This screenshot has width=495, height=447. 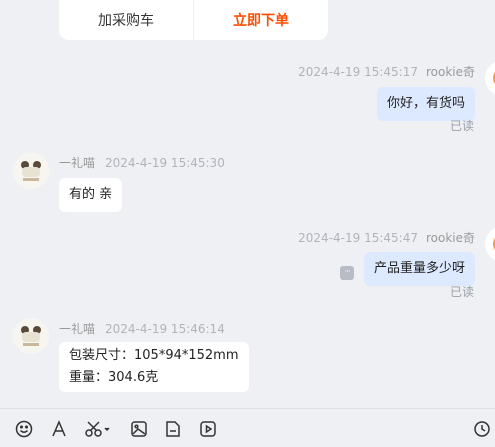 What do you see at coordinates (208, 429) in the screenshot?
I see `video-icon` at bounding box center [208, 429].